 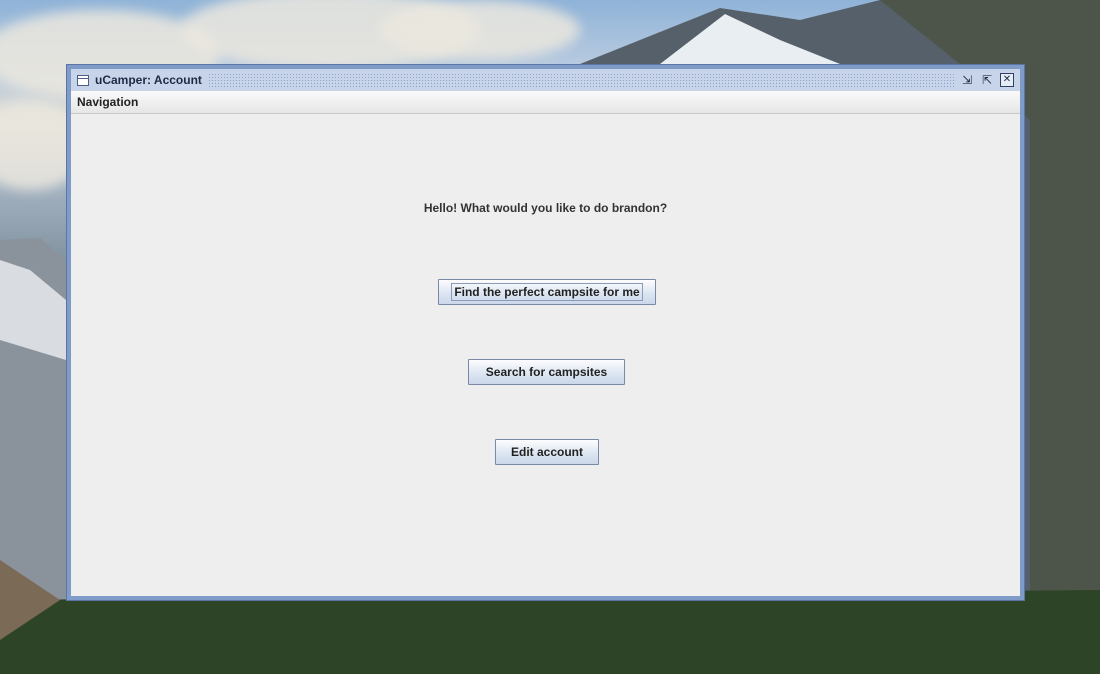 I want to click on find-perfect-campsite-label: Find the perfect campsite for me, so click(x=547, y=292).